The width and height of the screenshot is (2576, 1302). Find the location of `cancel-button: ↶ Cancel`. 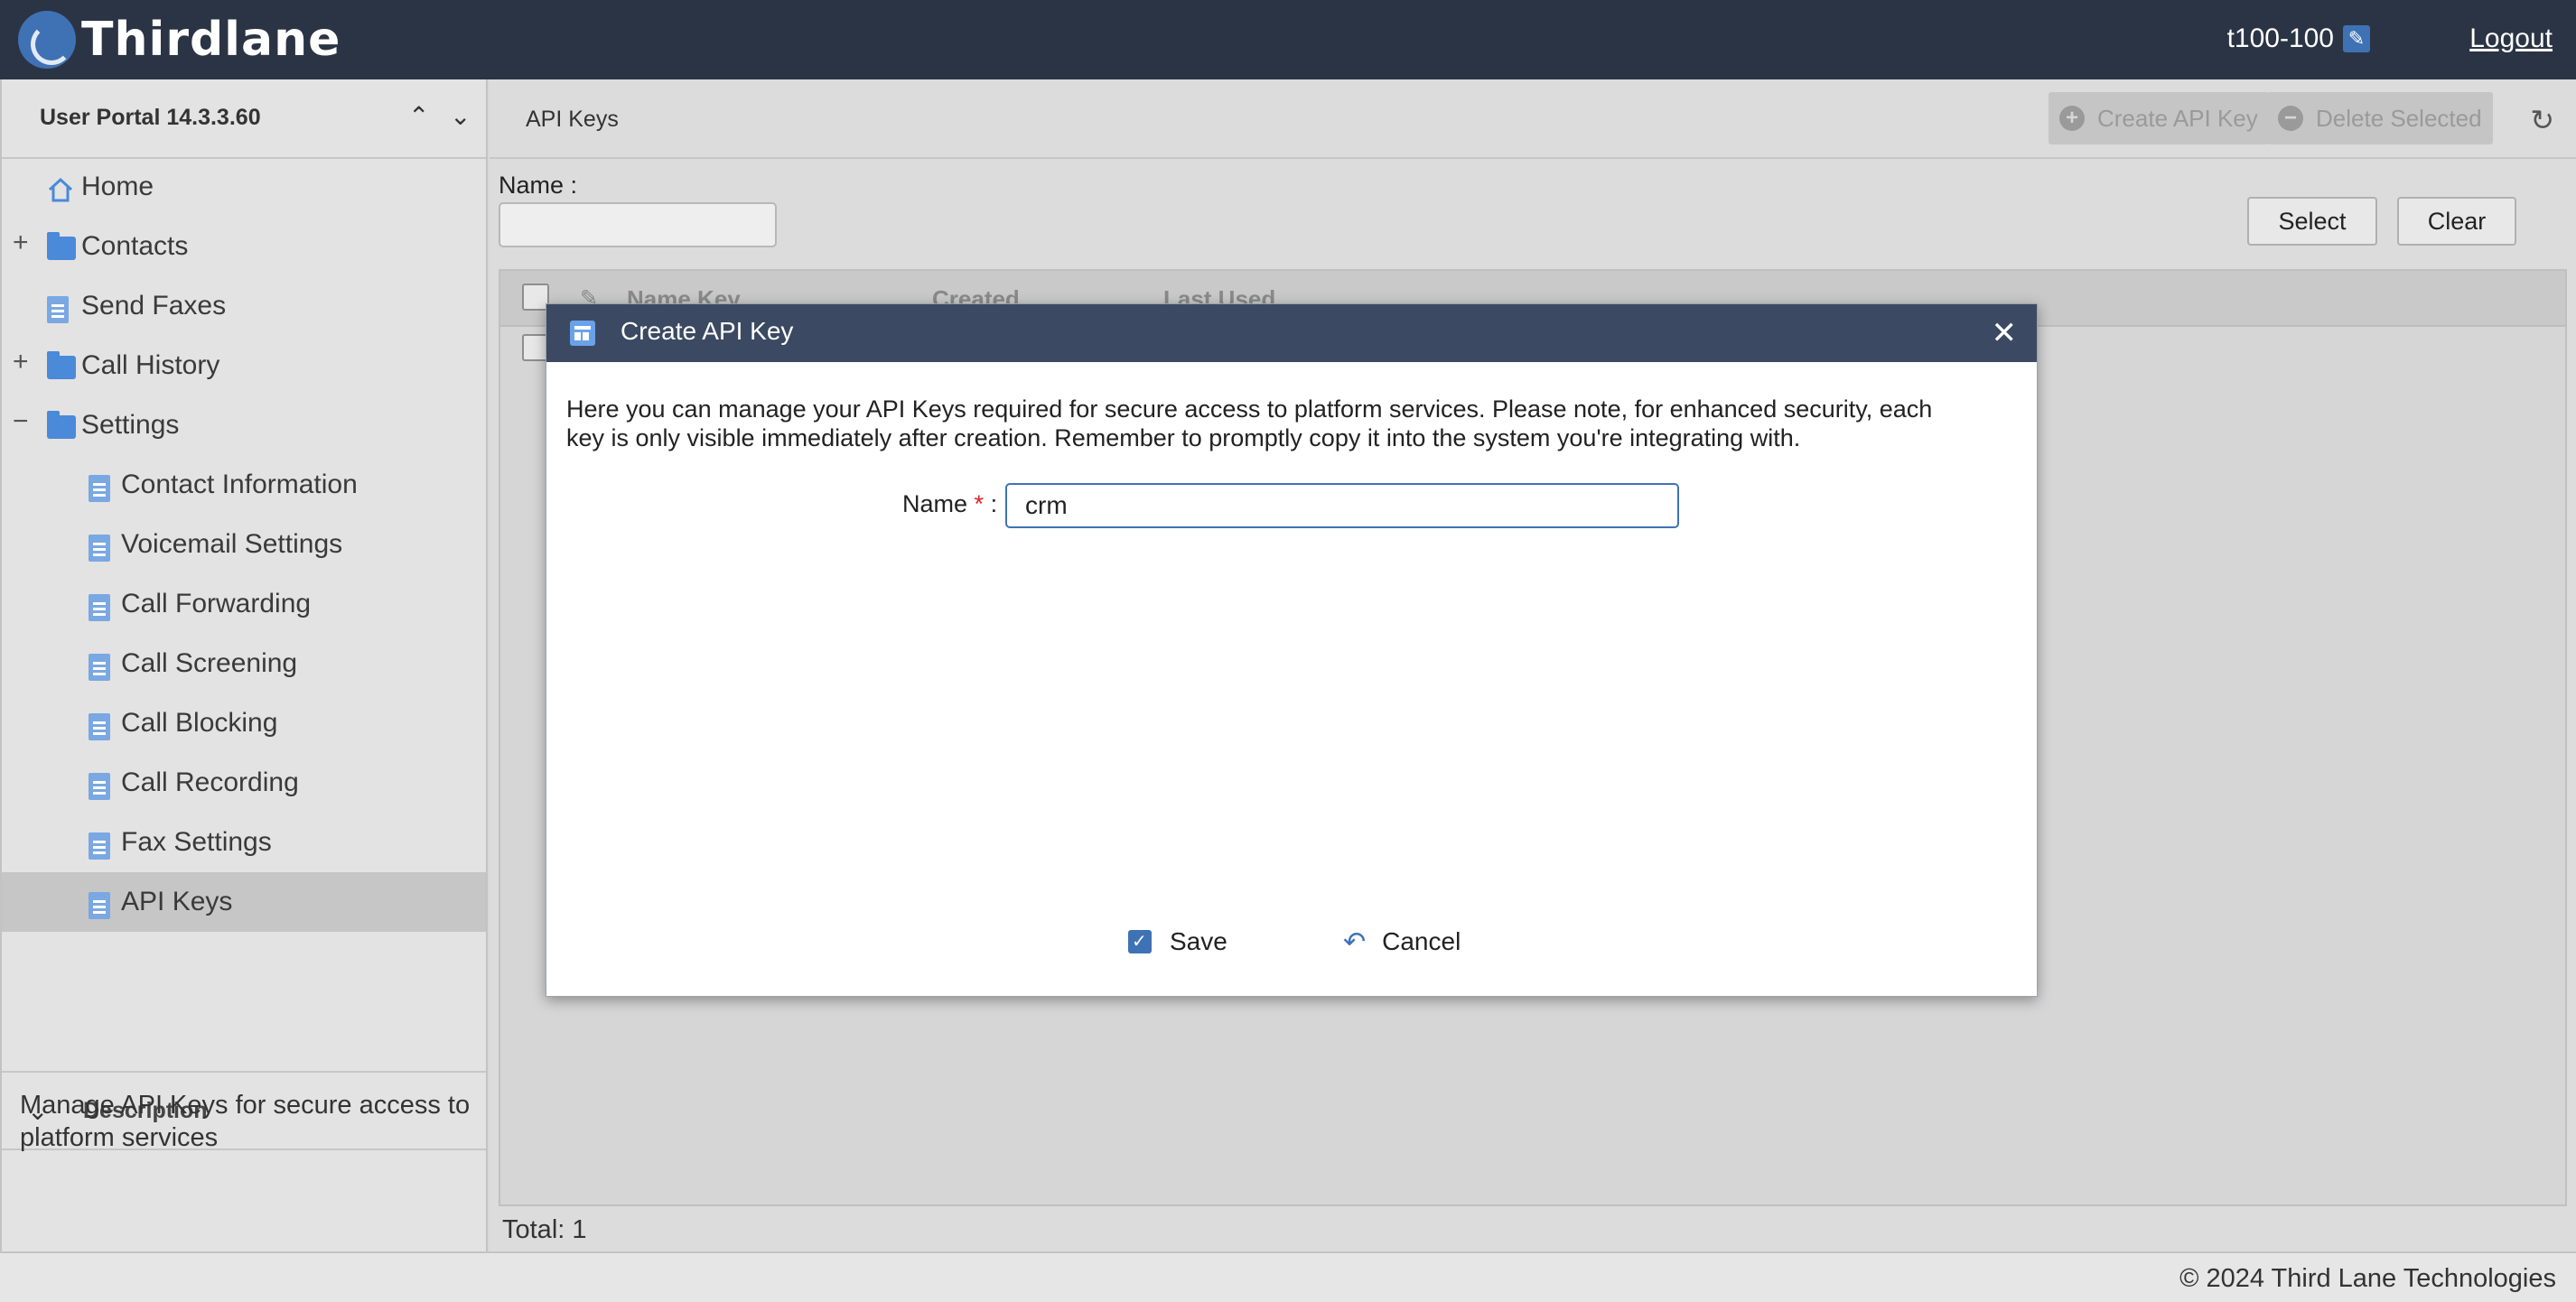

cancel-button: ↶ Cancel is located at coordinates (1402, 942).